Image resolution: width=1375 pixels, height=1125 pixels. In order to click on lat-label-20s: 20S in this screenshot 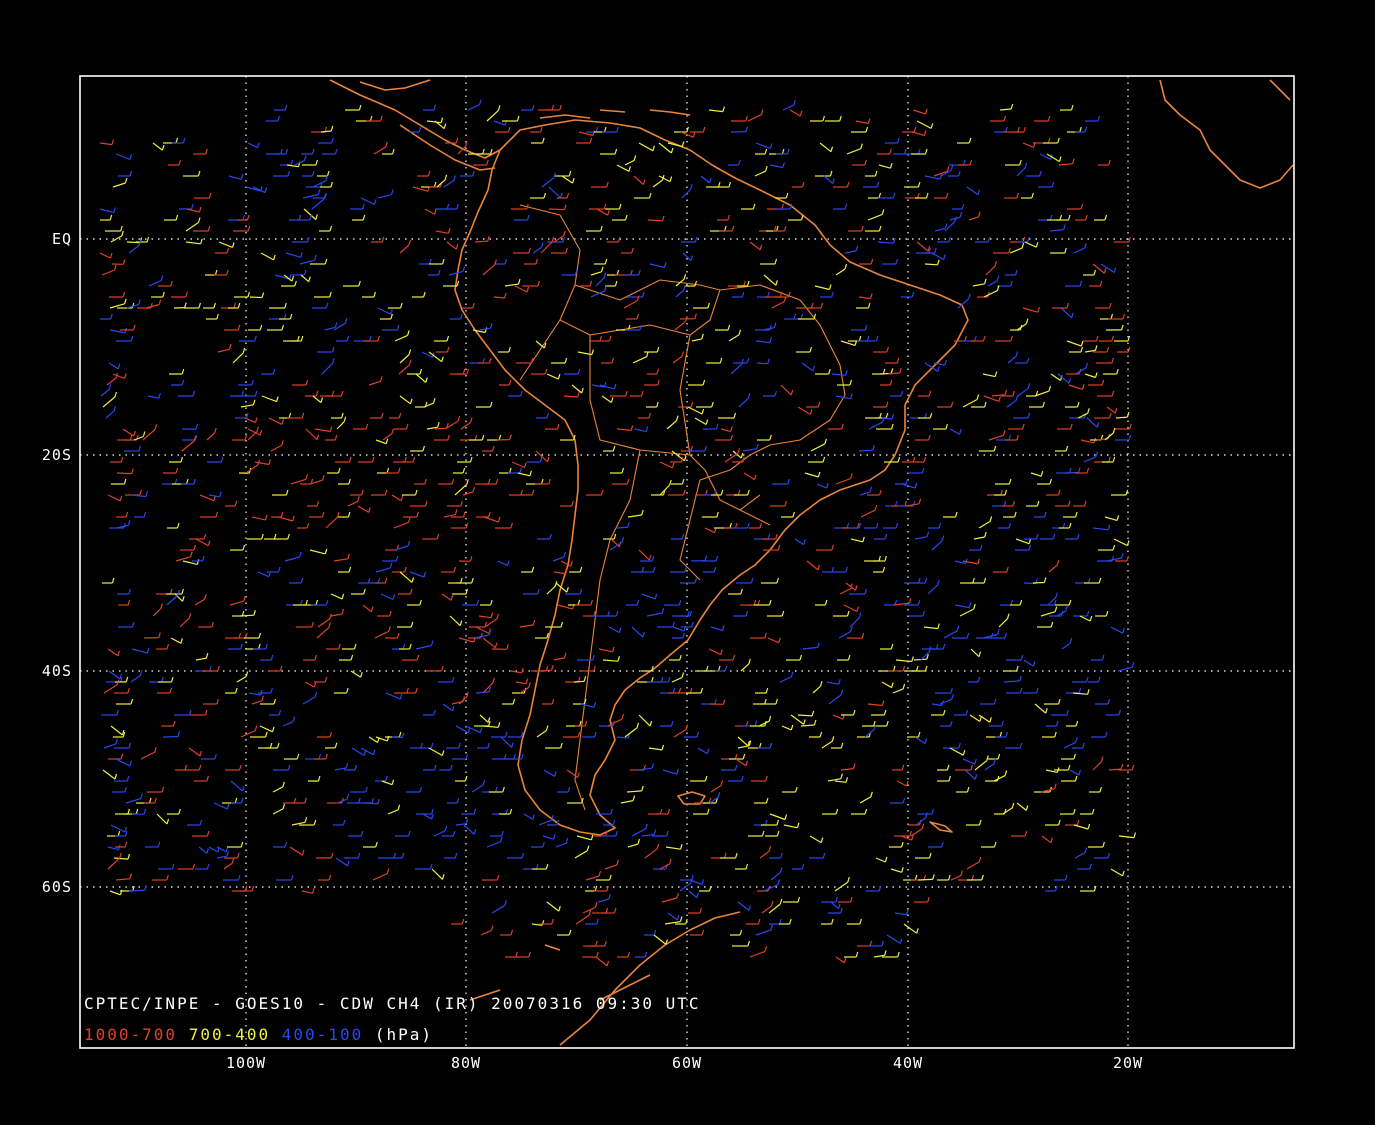, I will do `click(56, 455)`.